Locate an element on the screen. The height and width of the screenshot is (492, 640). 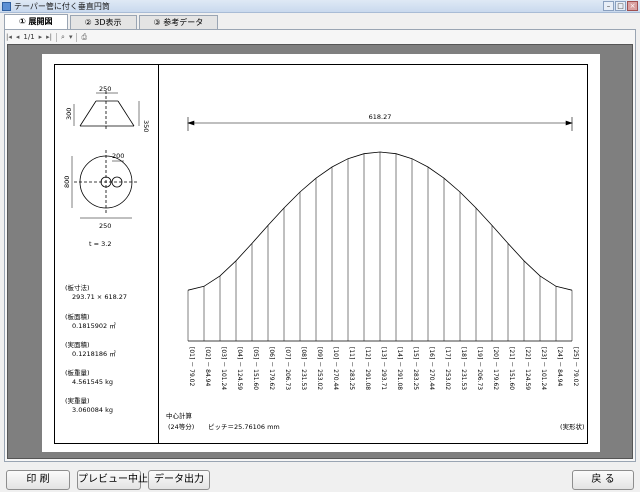
dim-plan-bottom: 250 is located at coordinates (105, 226).